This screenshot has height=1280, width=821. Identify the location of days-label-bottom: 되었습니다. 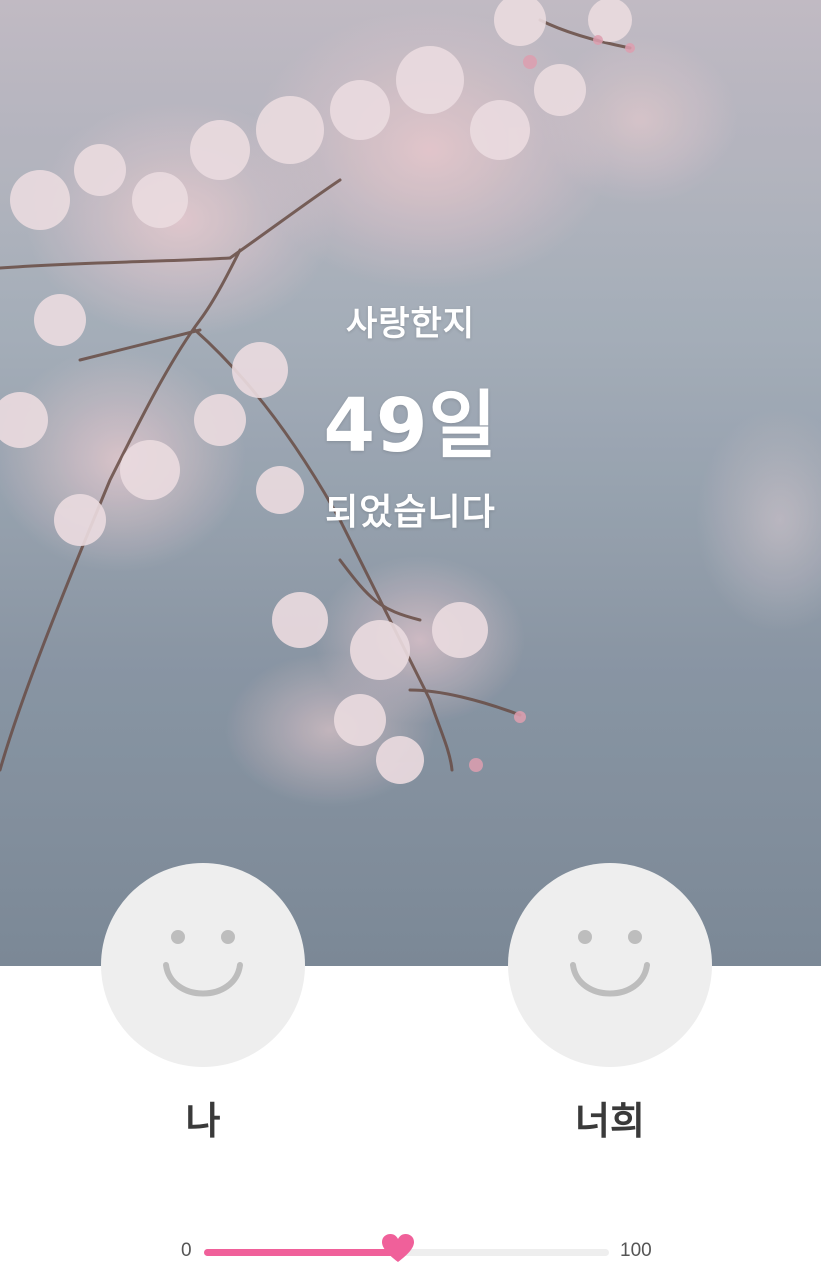
(410, 512).